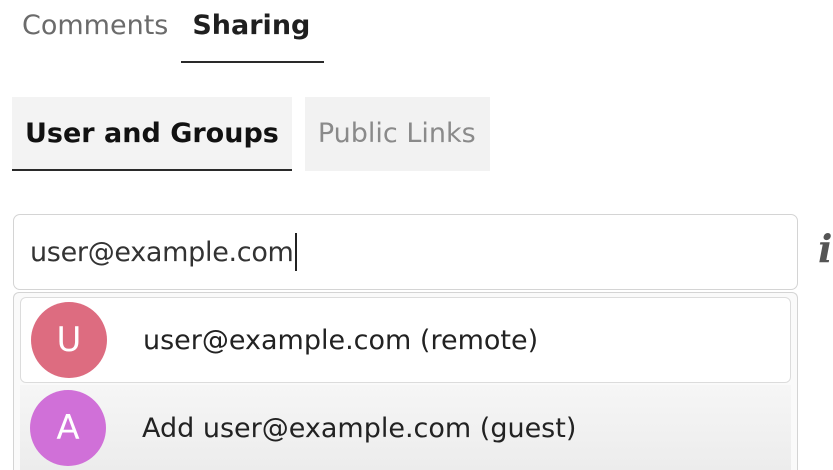 The image size is (833, 470). I want to click on share-search-value: user@example.com, so click(162, 252).